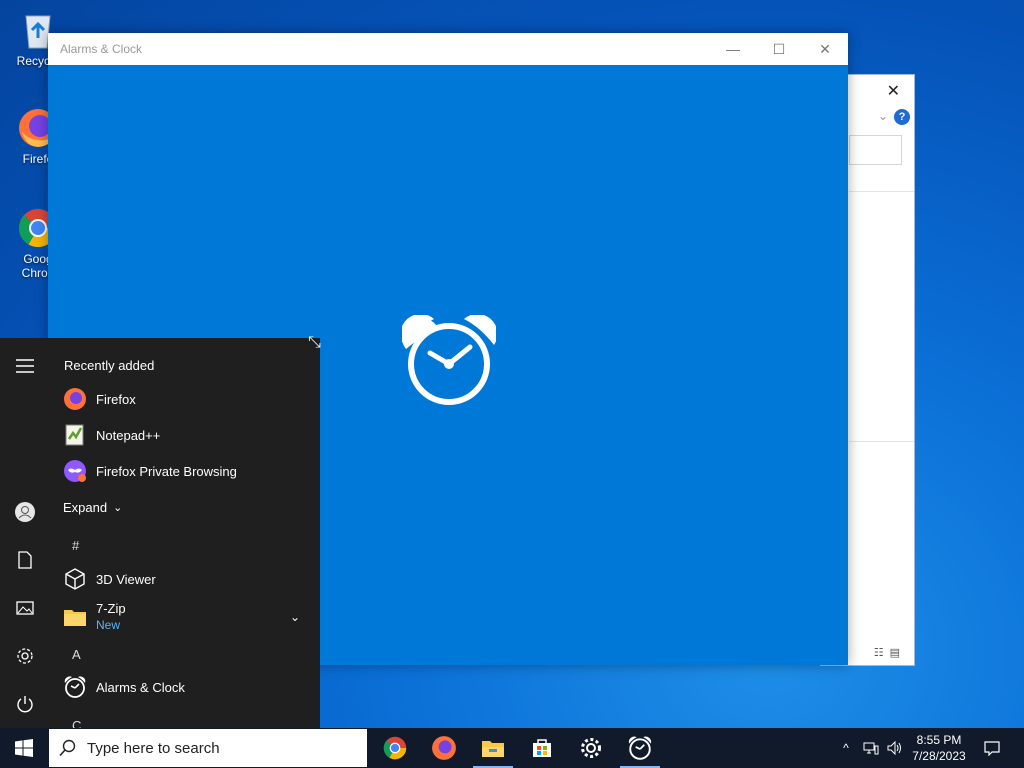 This screenshot has height=768, width=1024. I want to click on search-box: Type here to search, so click(208, 748).